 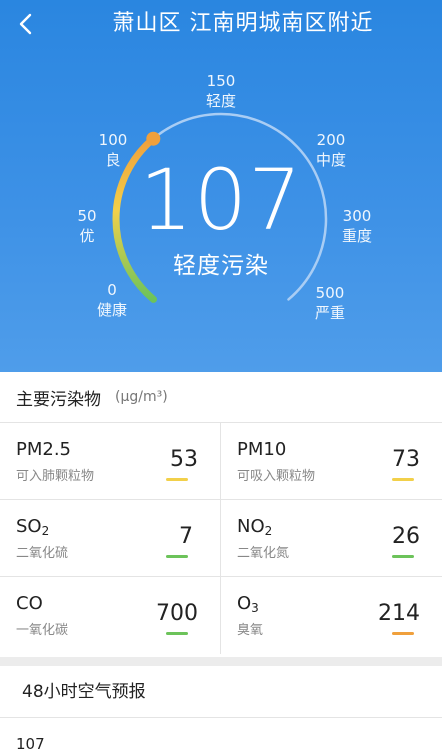 What do you see at coordinates (221, 707) in the screenshot?
I see `forecast-section: 48小时空气预报 107` at bounding box center [221, 707].